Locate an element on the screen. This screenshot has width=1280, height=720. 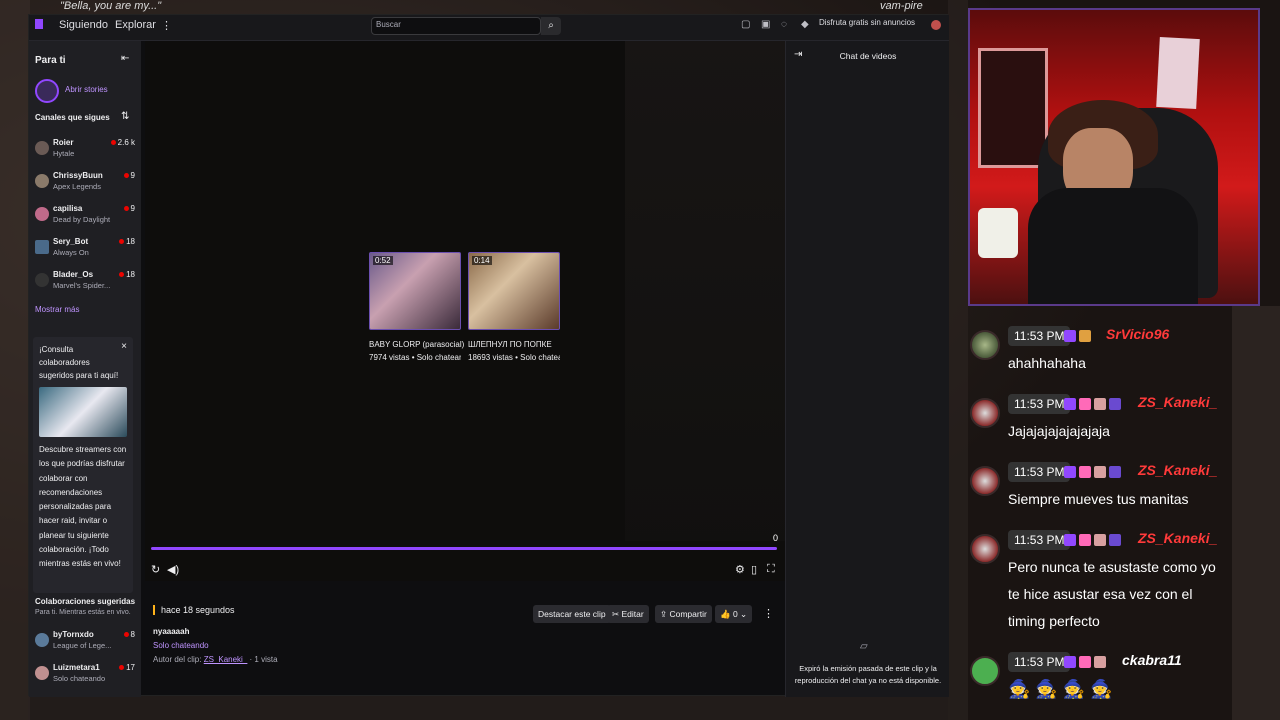
bits-icon: ◆ is located at coordinates (805, 24).